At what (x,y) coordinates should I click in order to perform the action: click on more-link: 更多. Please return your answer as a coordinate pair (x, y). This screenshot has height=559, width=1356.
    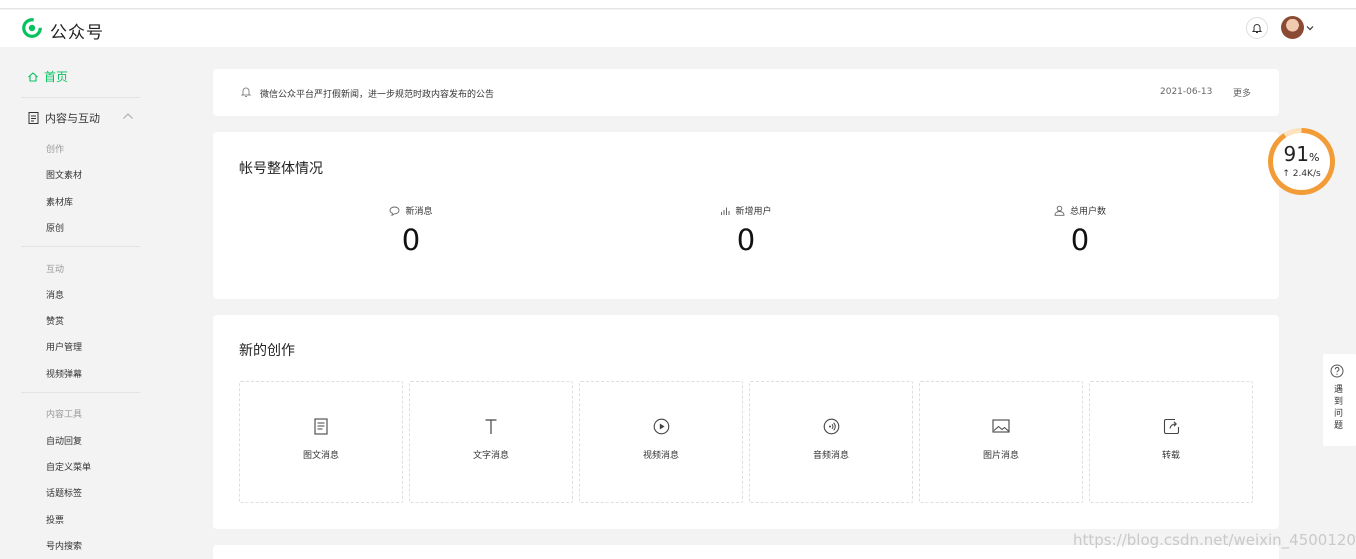
    Looking at the image, I should click on (1242, 92).